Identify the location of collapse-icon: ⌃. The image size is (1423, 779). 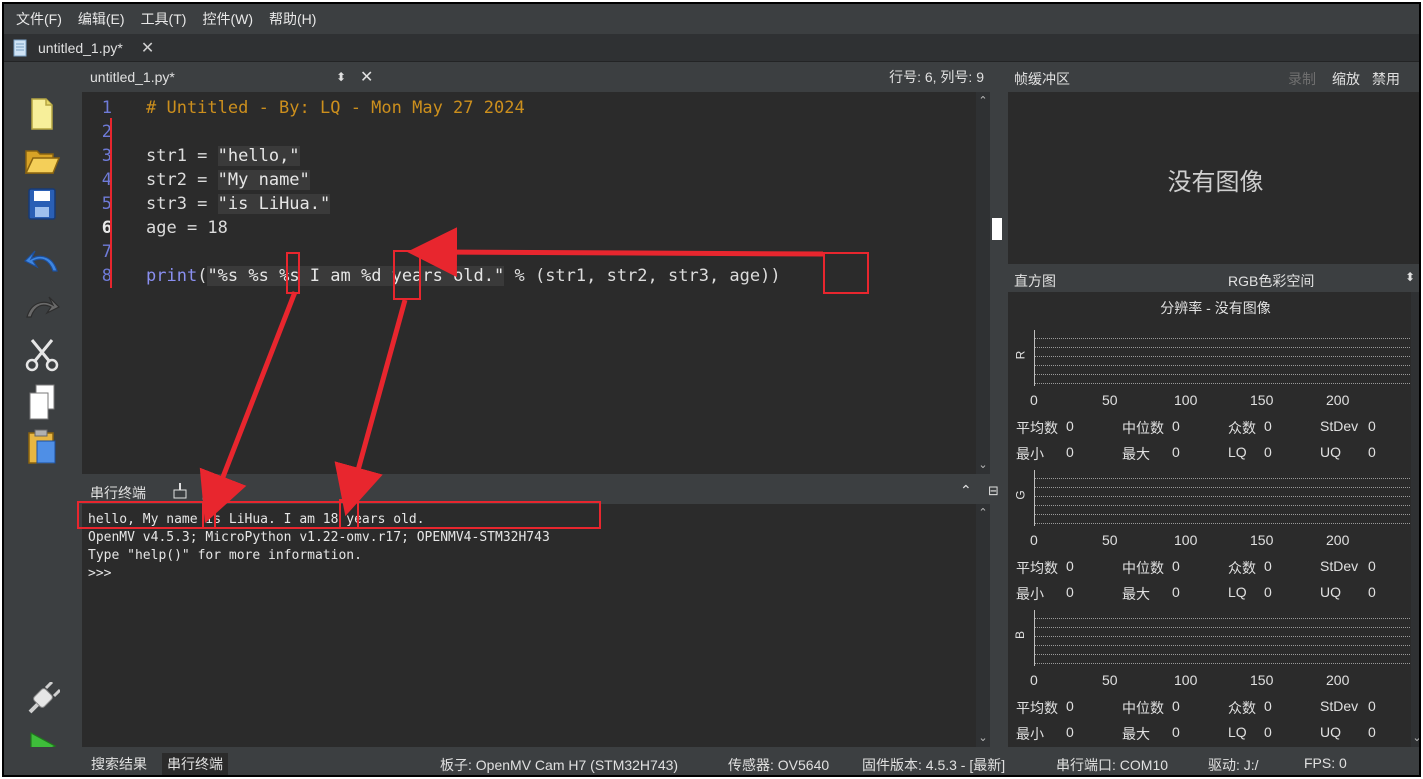
(966, 490).